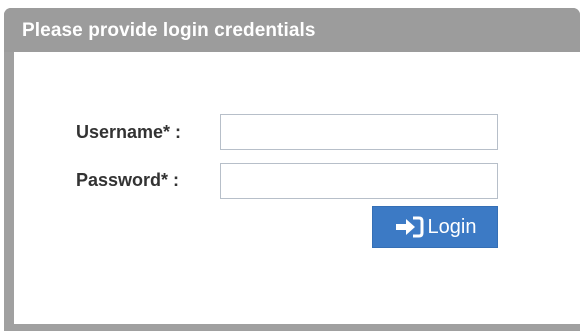  I want to click on dialog-header: Please provide login credentials, so click(292, 30).